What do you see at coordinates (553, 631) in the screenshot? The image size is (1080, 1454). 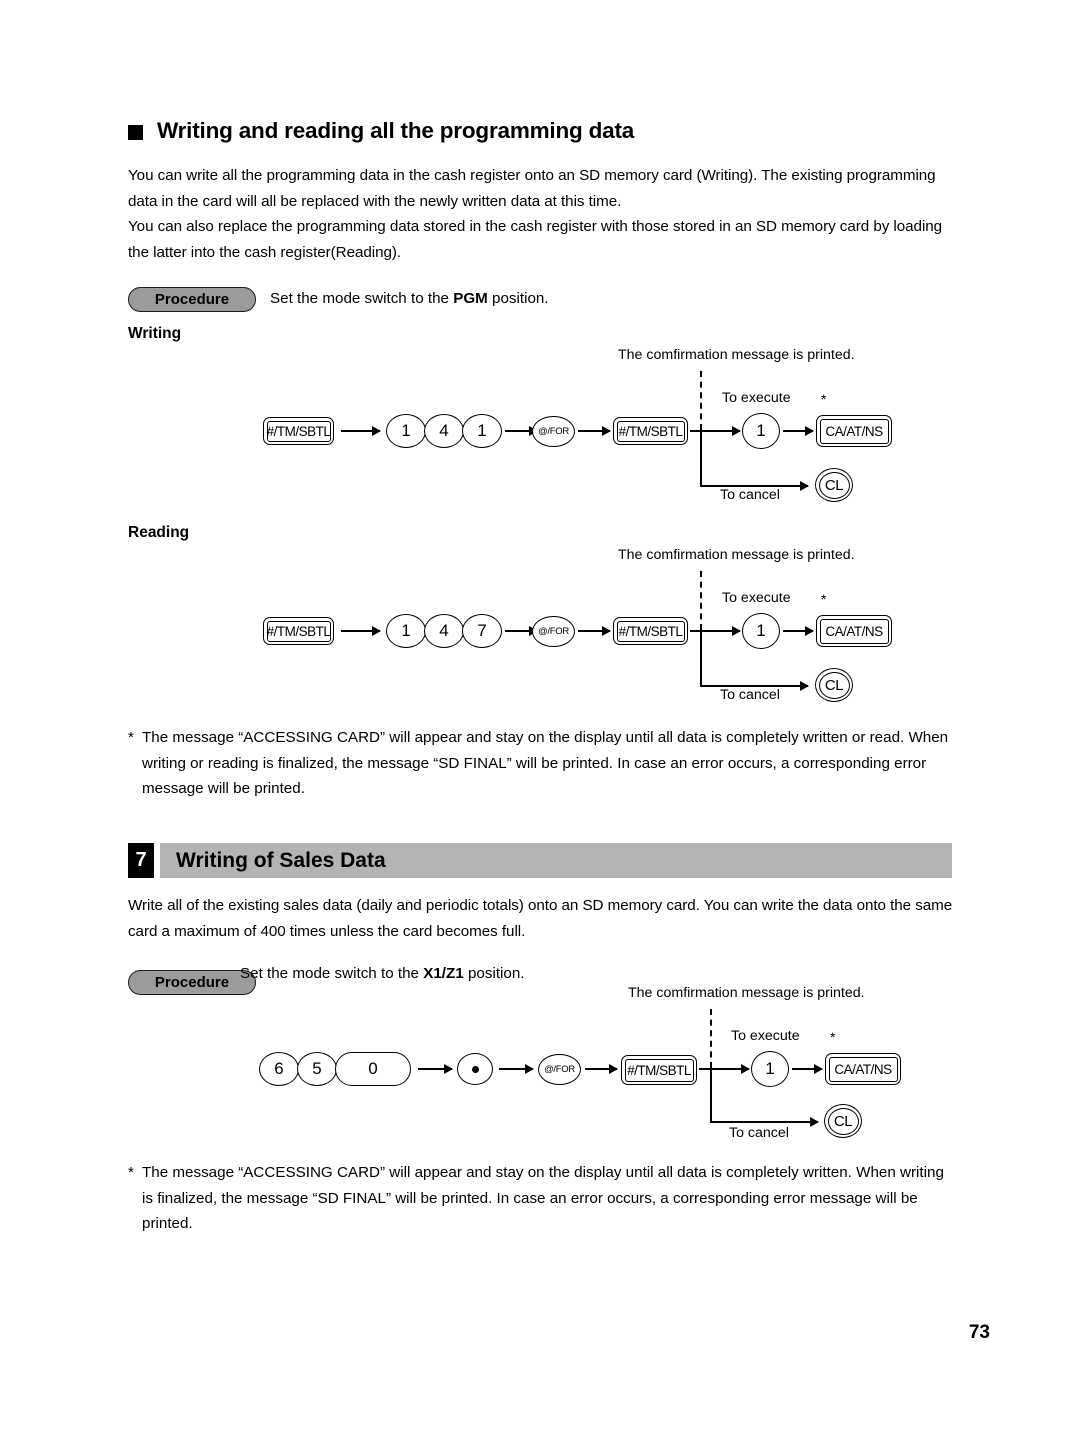 I see `key-at-for-reading: @/FOR` at bounding box center [553, 631].